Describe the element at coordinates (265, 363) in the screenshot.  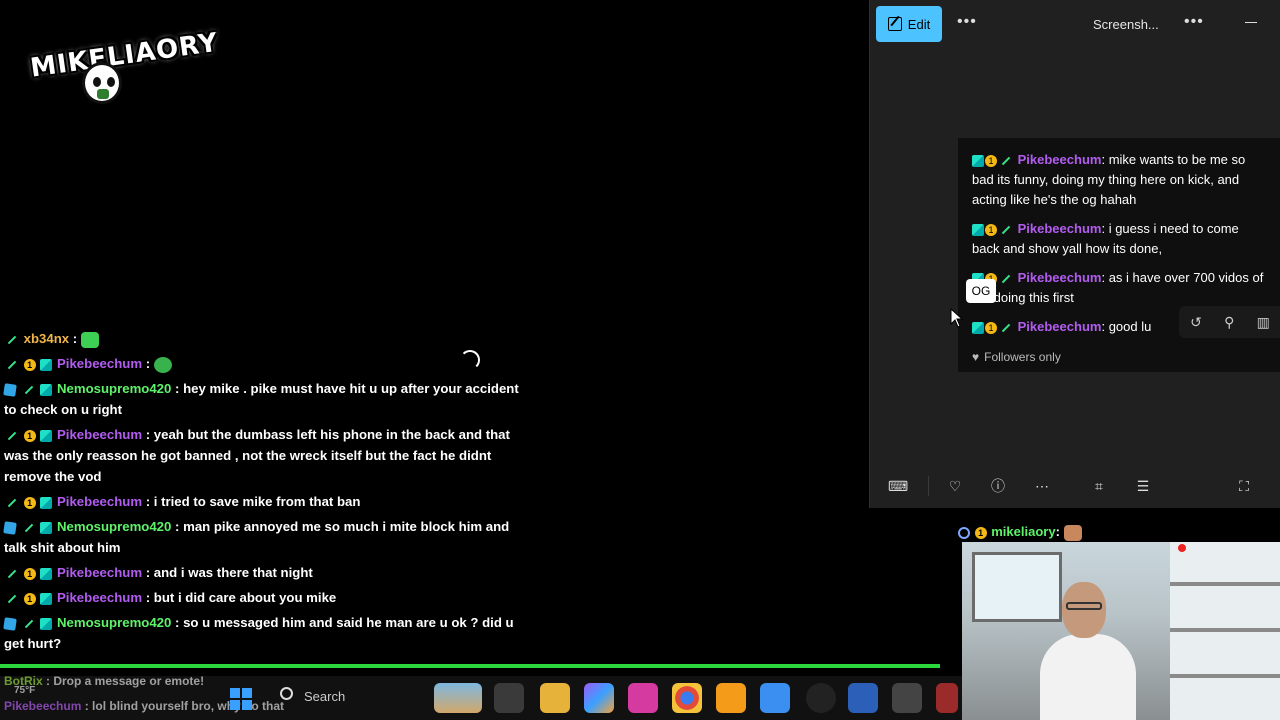
I see `chat-message: 1 Pikebeechum :` at that location.